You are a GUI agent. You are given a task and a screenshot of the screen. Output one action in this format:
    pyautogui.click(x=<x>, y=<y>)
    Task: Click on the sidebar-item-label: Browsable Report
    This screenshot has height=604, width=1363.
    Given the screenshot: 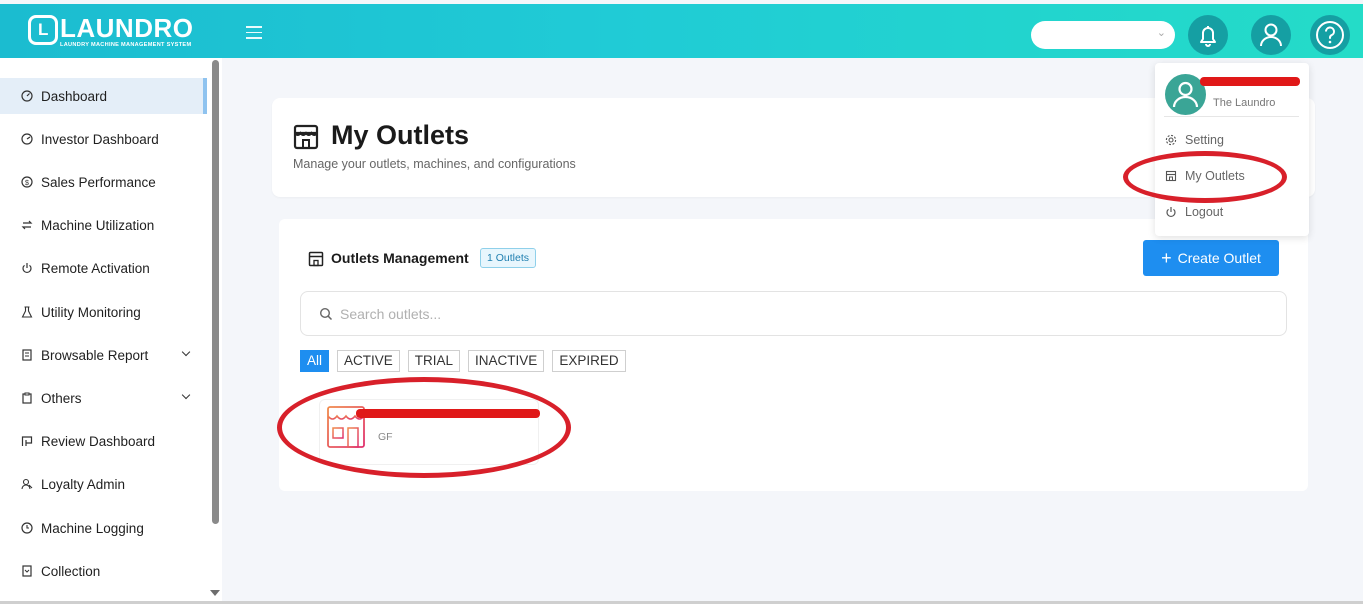 What is the action you would take?
    pyautogui.click(x=95, y=355)
    